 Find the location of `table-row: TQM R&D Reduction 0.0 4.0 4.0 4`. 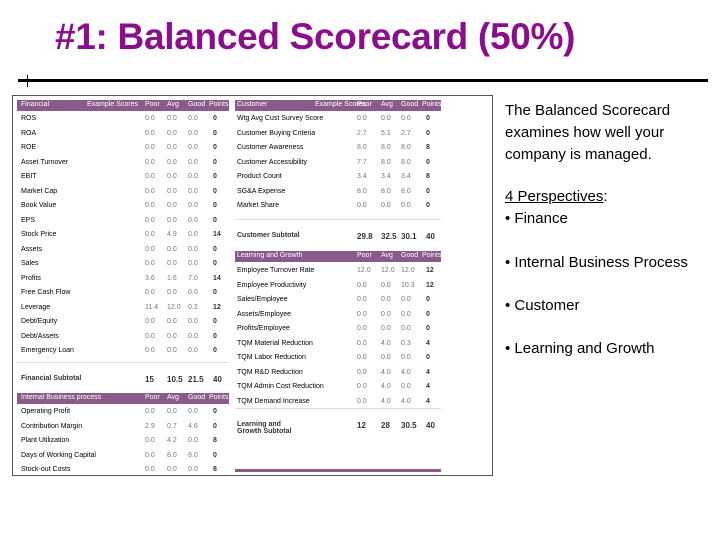

table-row: TQM R&D Reduction 0.0 4.0 4.0 4 is located at coordinates (338, 374).